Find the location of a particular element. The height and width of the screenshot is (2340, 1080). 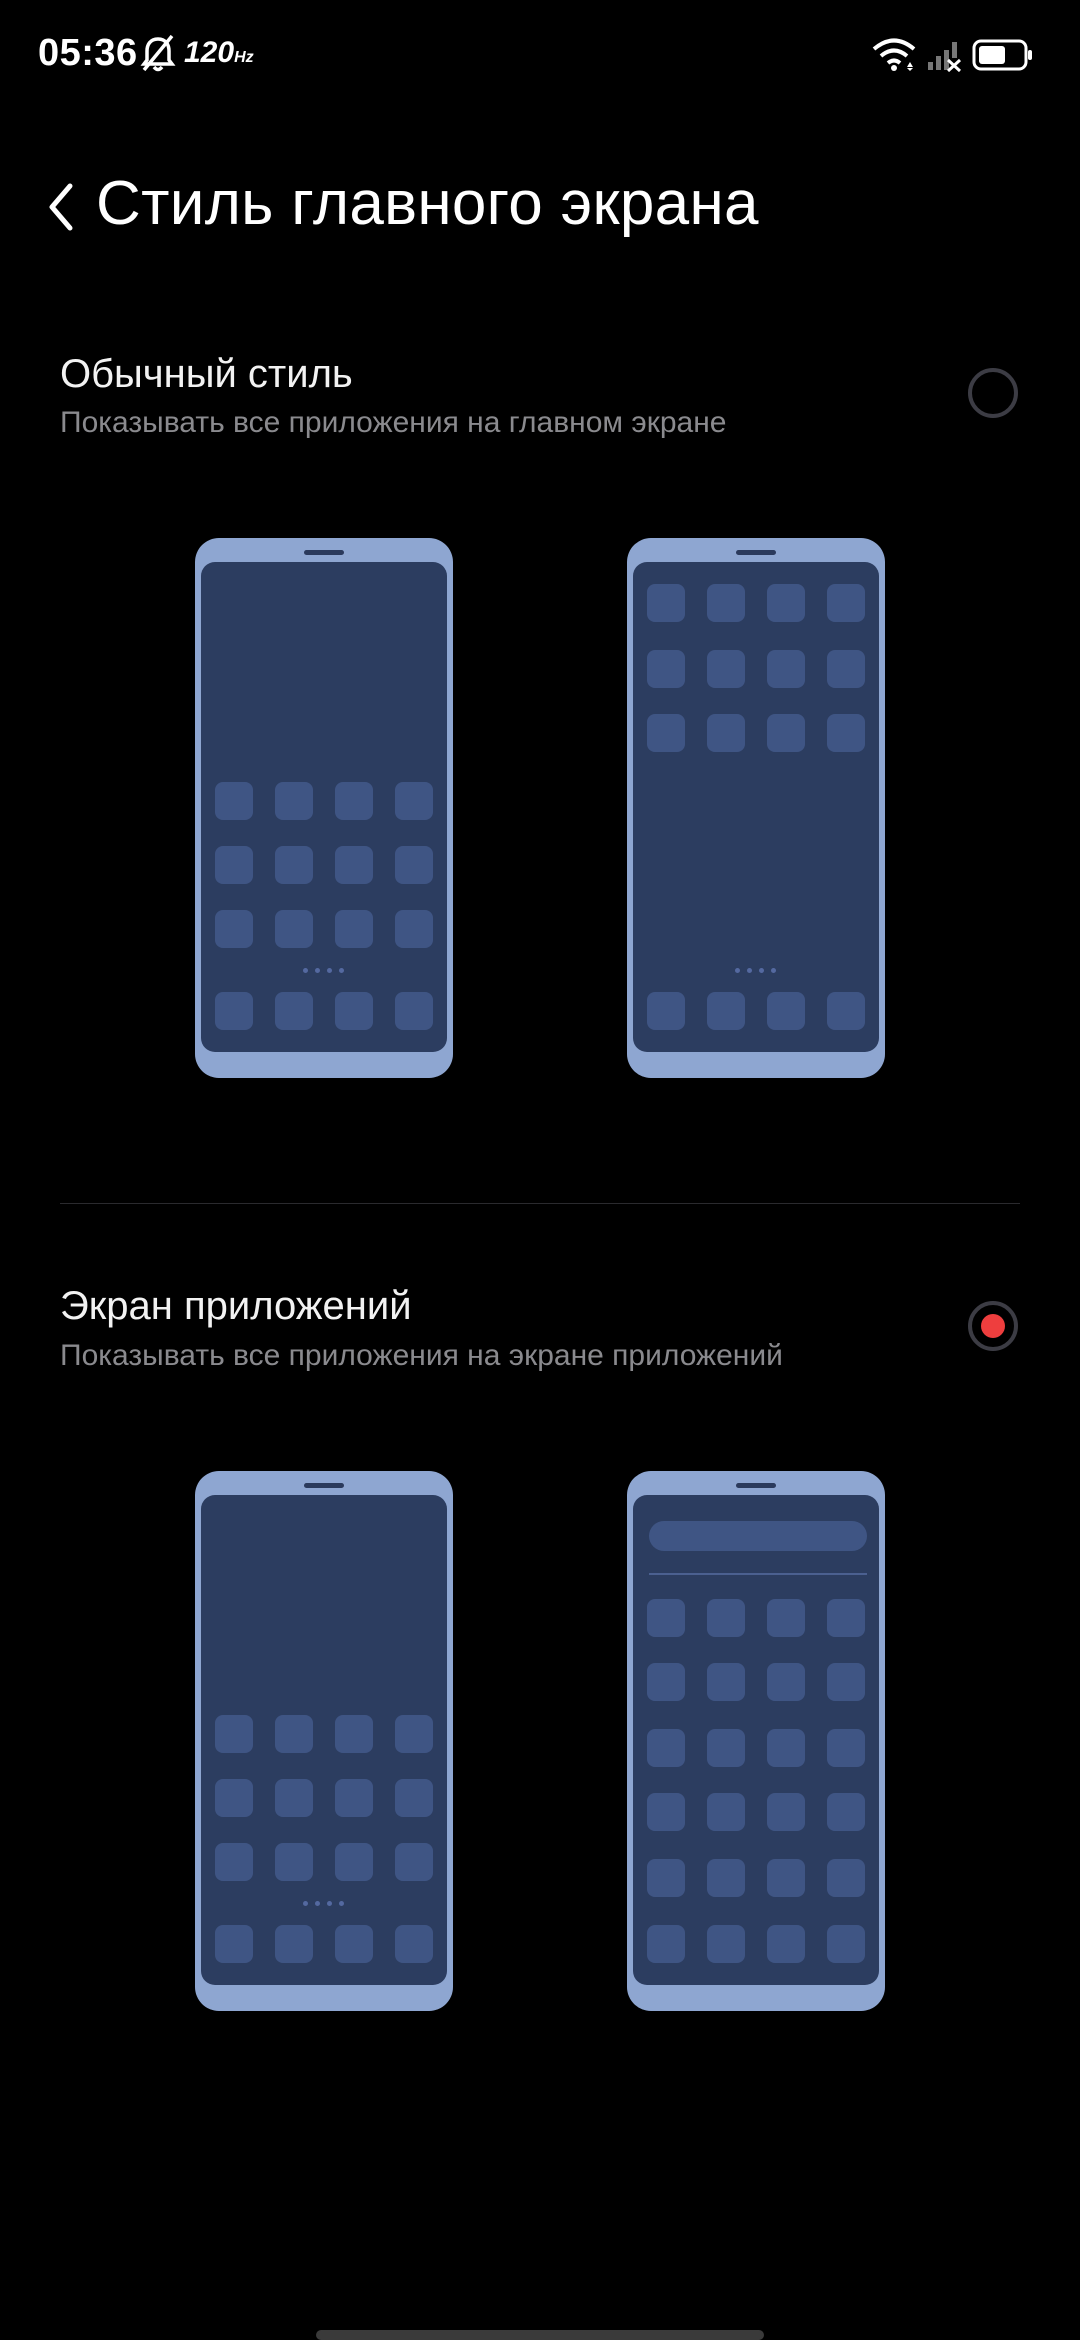

preview-phone-home is located at coordinates (324, 808).